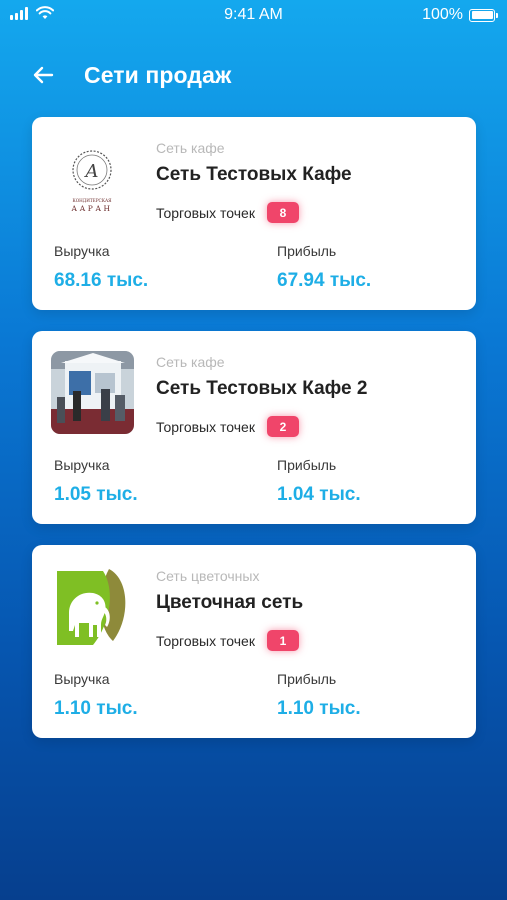 This screenshot has height=900, width=507. I want to click on arrow-left-icon, so click(43, 75).